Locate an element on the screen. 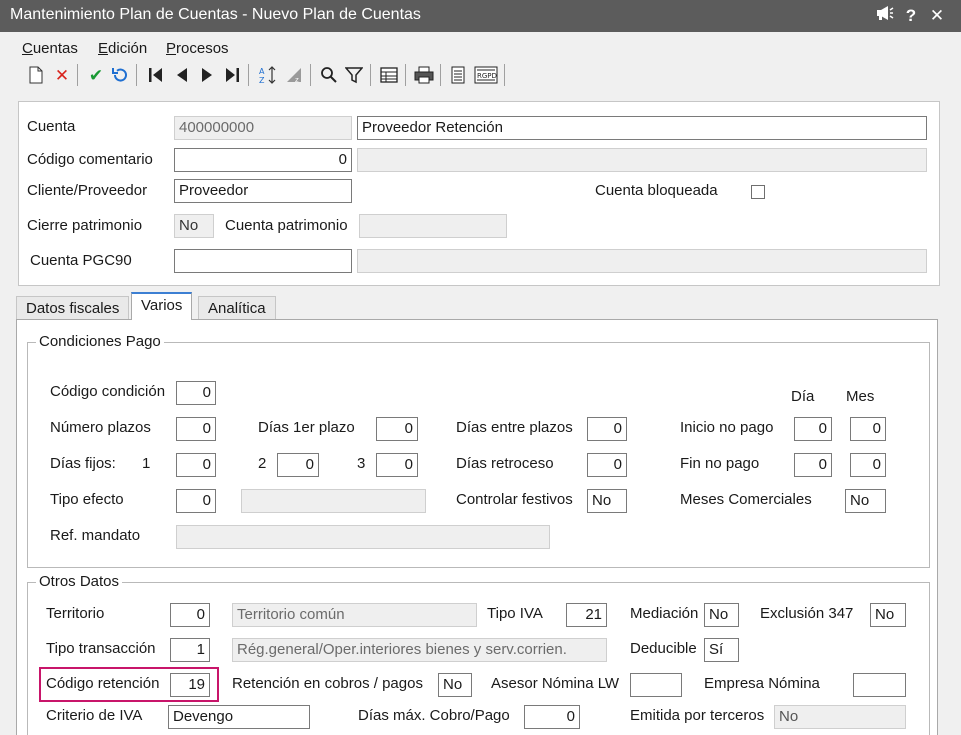  rgpd-icon: RGPD is located at coordinates (486, 75).